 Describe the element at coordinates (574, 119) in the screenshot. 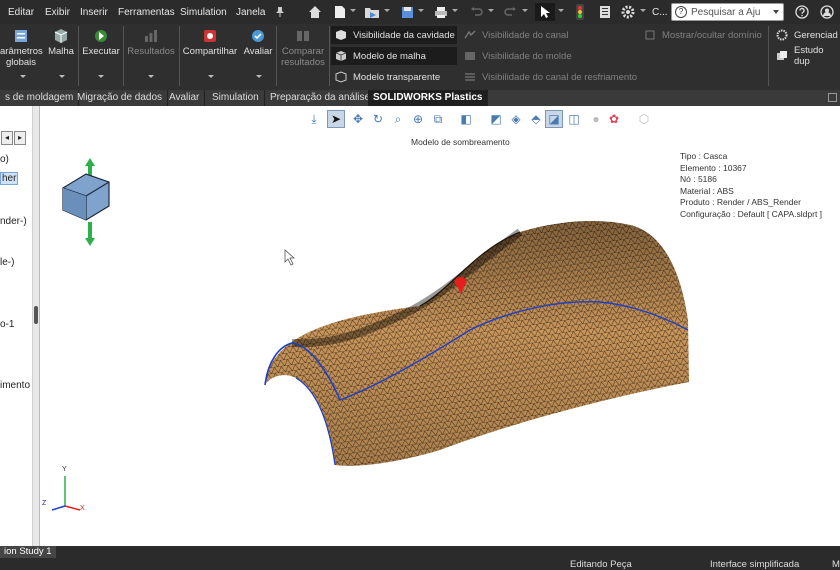

I see `wireframe-icon: ◫` at that location.